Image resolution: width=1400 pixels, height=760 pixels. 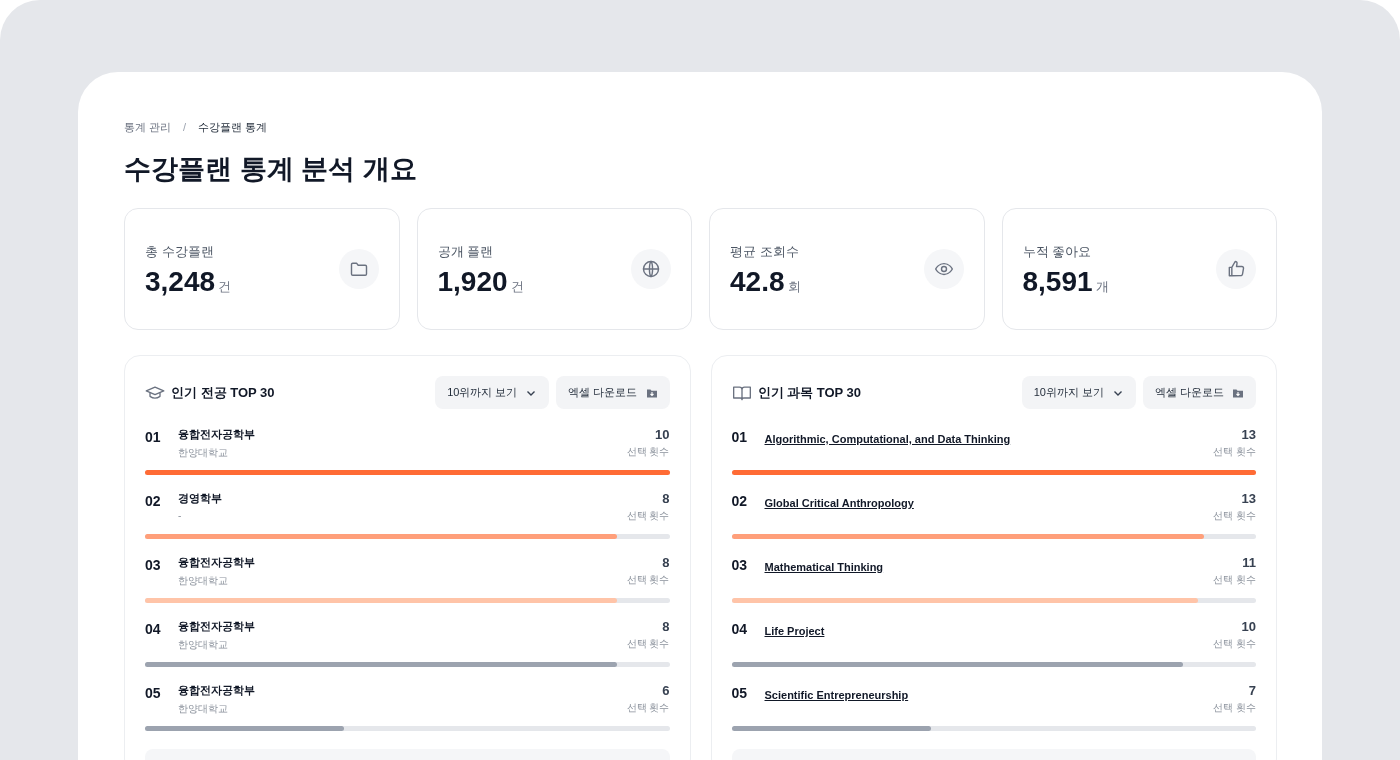 What do you see at coordinates (839, 503) in the screenshot?
I see `course-link: Global Critical Anthropology` at bounding box center [839, 503].